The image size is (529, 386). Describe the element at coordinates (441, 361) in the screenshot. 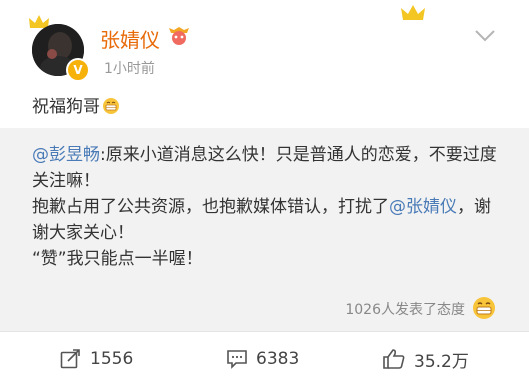

I see `like-count: 35.2万` at that location.